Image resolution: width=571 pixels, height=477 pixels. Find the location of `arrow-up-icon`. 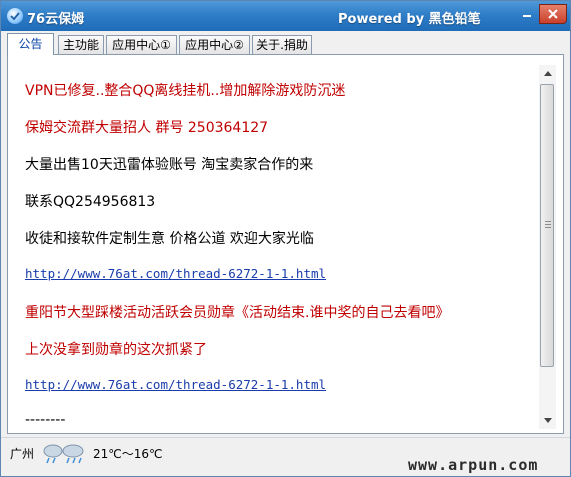

arrow-up-icon is located at coordinates (547, 73).